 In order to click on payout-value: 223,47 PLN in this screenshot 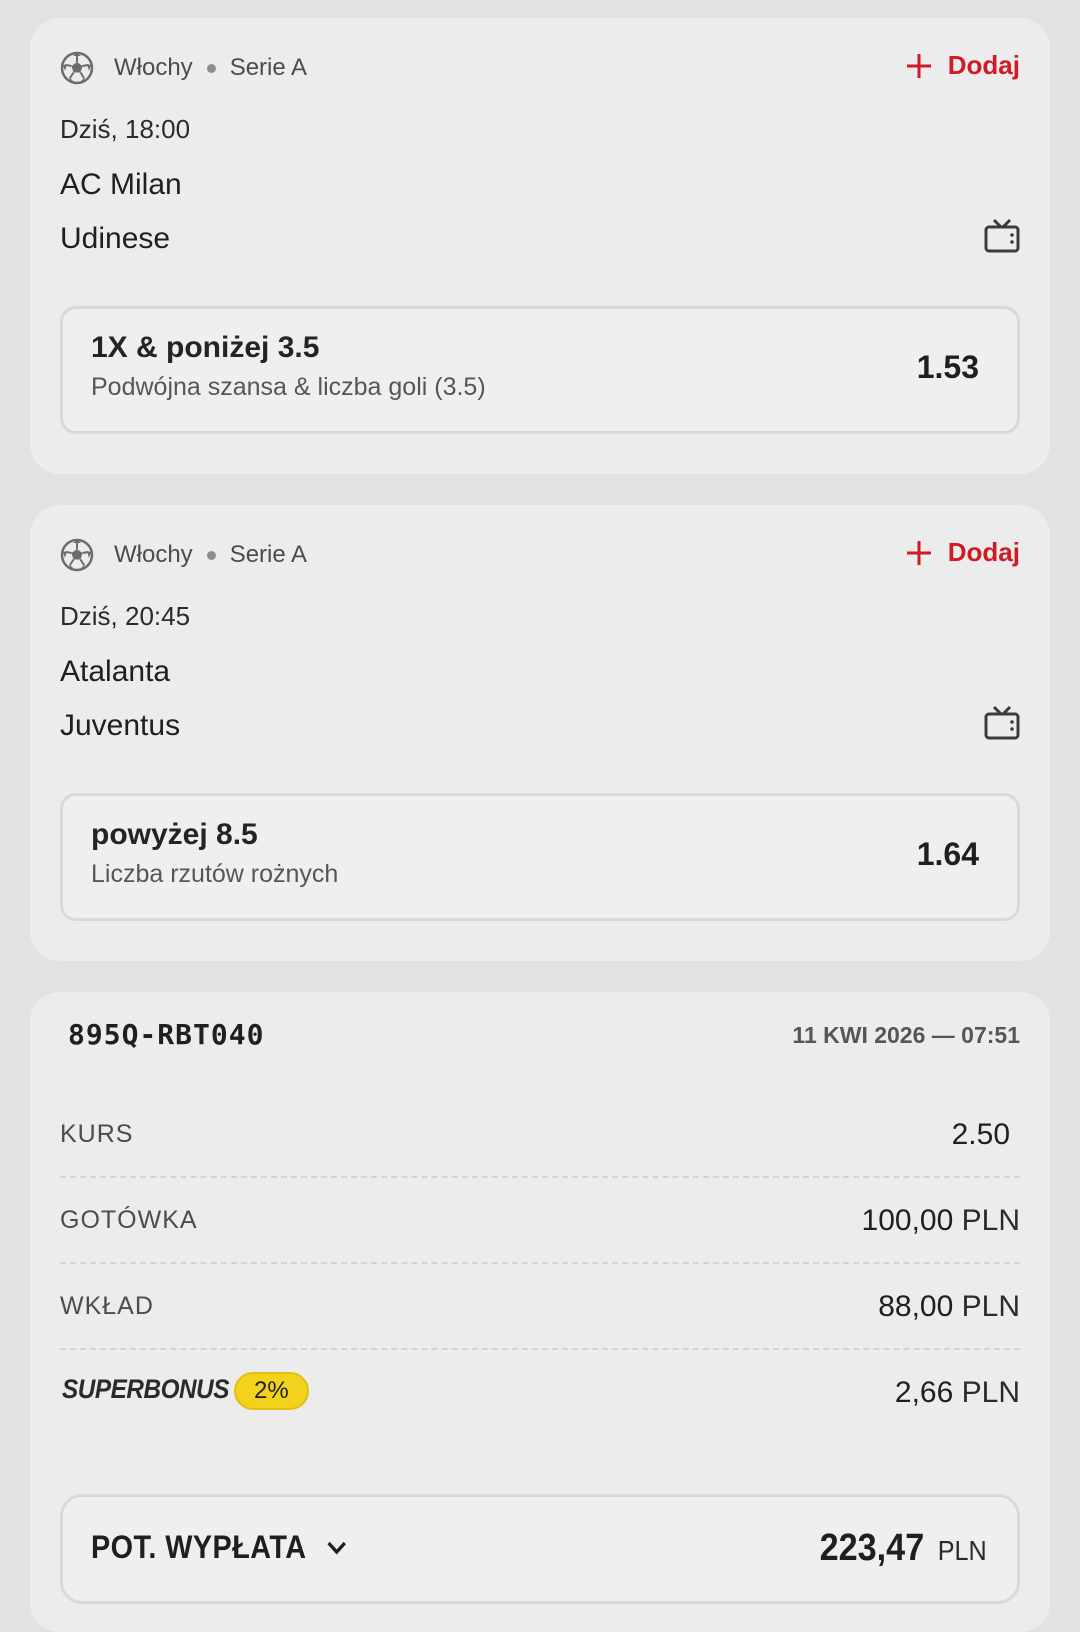, I will do `click(898, 1548)`.